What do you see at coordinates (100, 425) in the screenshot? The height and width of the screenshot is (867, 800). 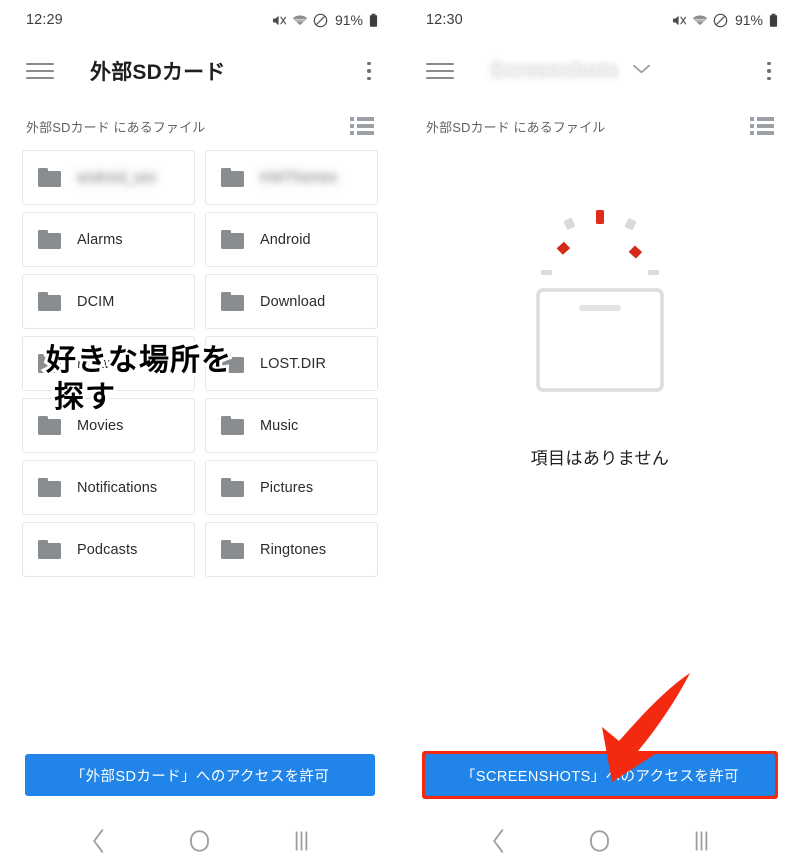 I see `folder-label: Movies` at bounding box center [100, 425].